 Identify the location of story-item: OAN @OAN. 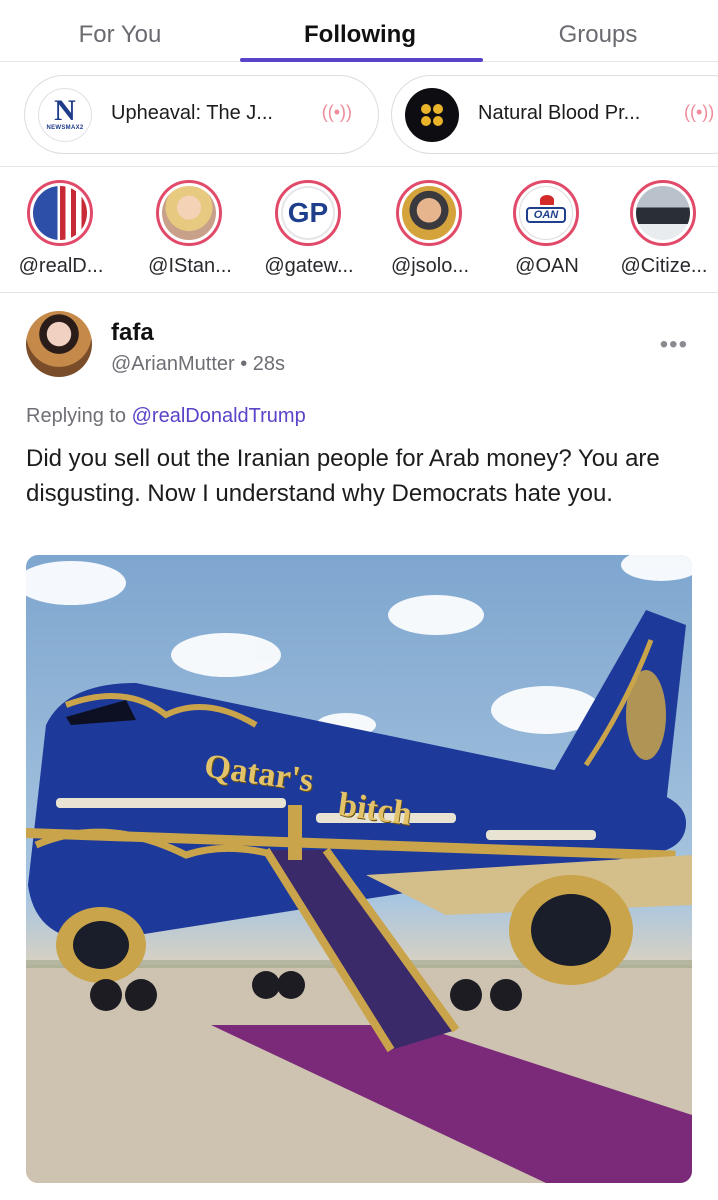
(547, 230).